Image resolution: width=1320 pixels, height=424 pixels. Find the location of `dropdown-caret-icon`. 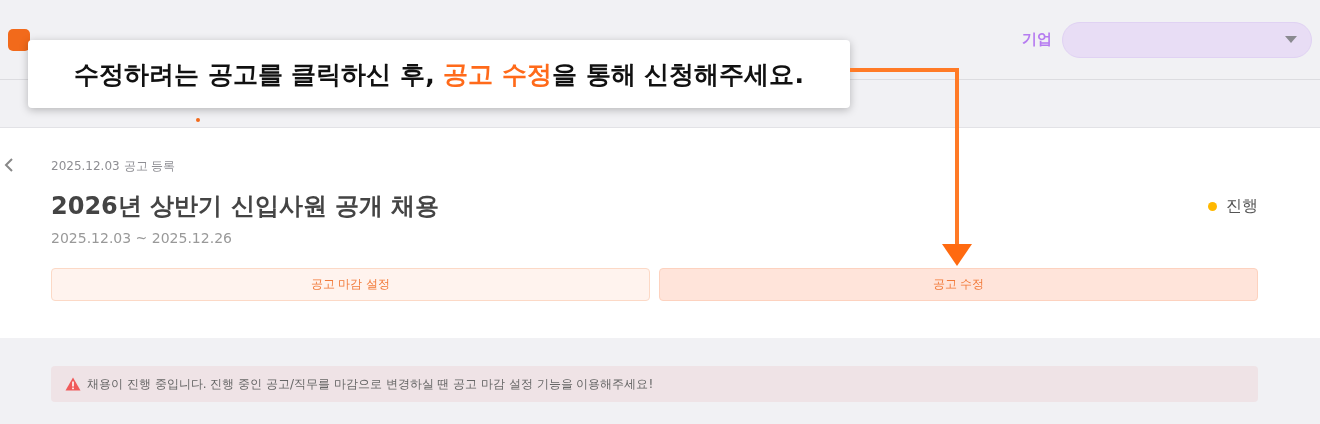

dropdown-caret-icon is located at coordinates (1291, 39).